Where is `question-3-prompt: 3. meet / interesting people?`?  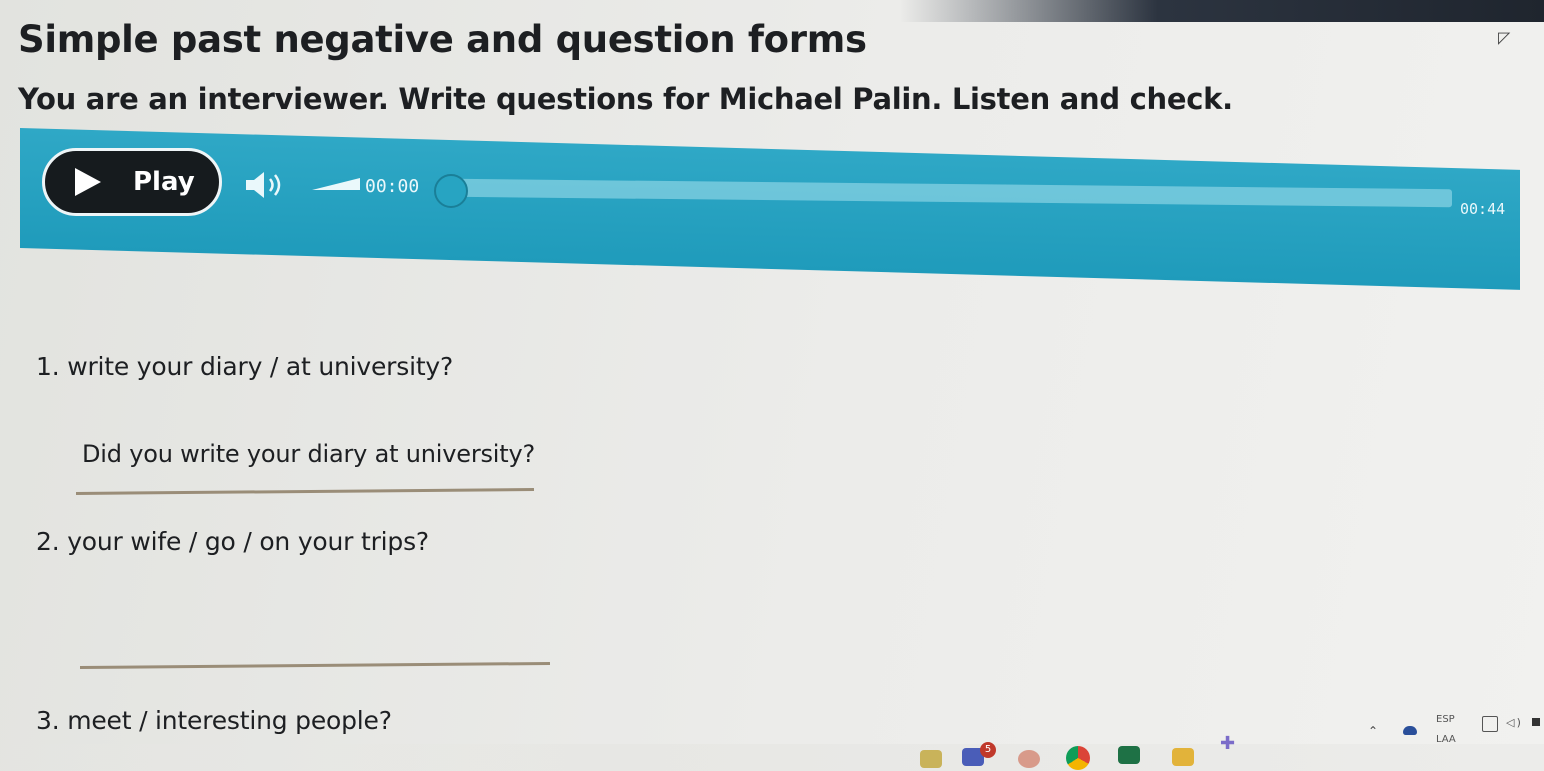 question-3-prompt: 3. meet / interesting people? is located at coordinates (214, 720).